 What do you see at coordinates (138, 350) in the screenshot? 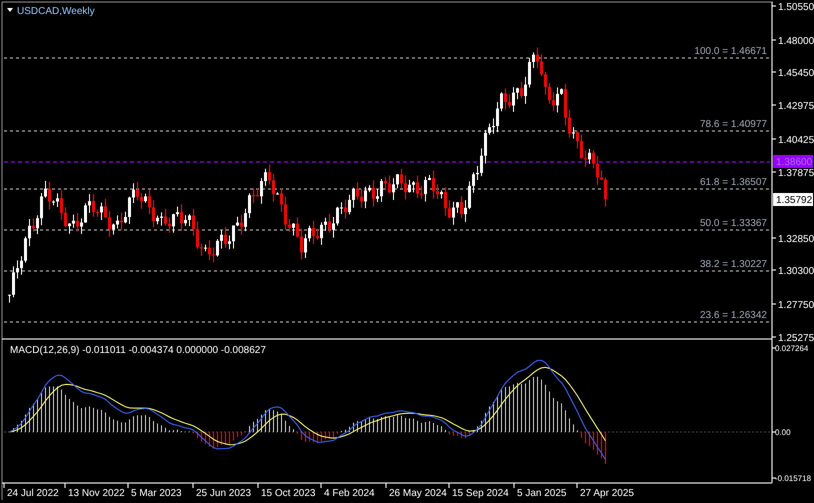
I see `macd-label: MACD(12,26,9) -0.011011 -0.004374 0.000000 -0.008627` at bounding box center [138, 350].